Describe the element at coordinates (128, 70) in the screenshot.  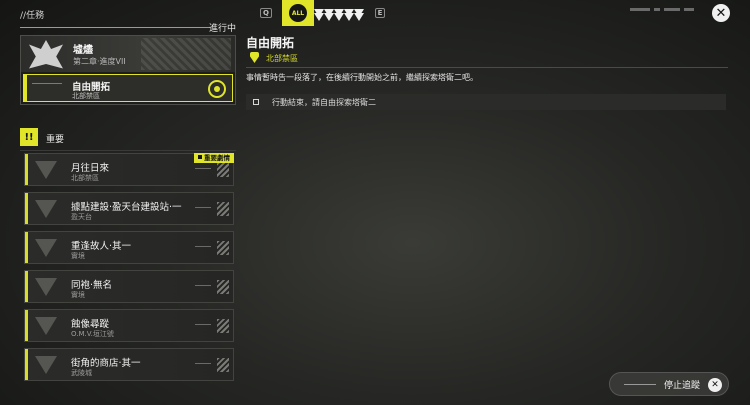
I see `quest-group-card: 墟燼 第二章‧進度VII 自由開拓 北部禁區` at that location.